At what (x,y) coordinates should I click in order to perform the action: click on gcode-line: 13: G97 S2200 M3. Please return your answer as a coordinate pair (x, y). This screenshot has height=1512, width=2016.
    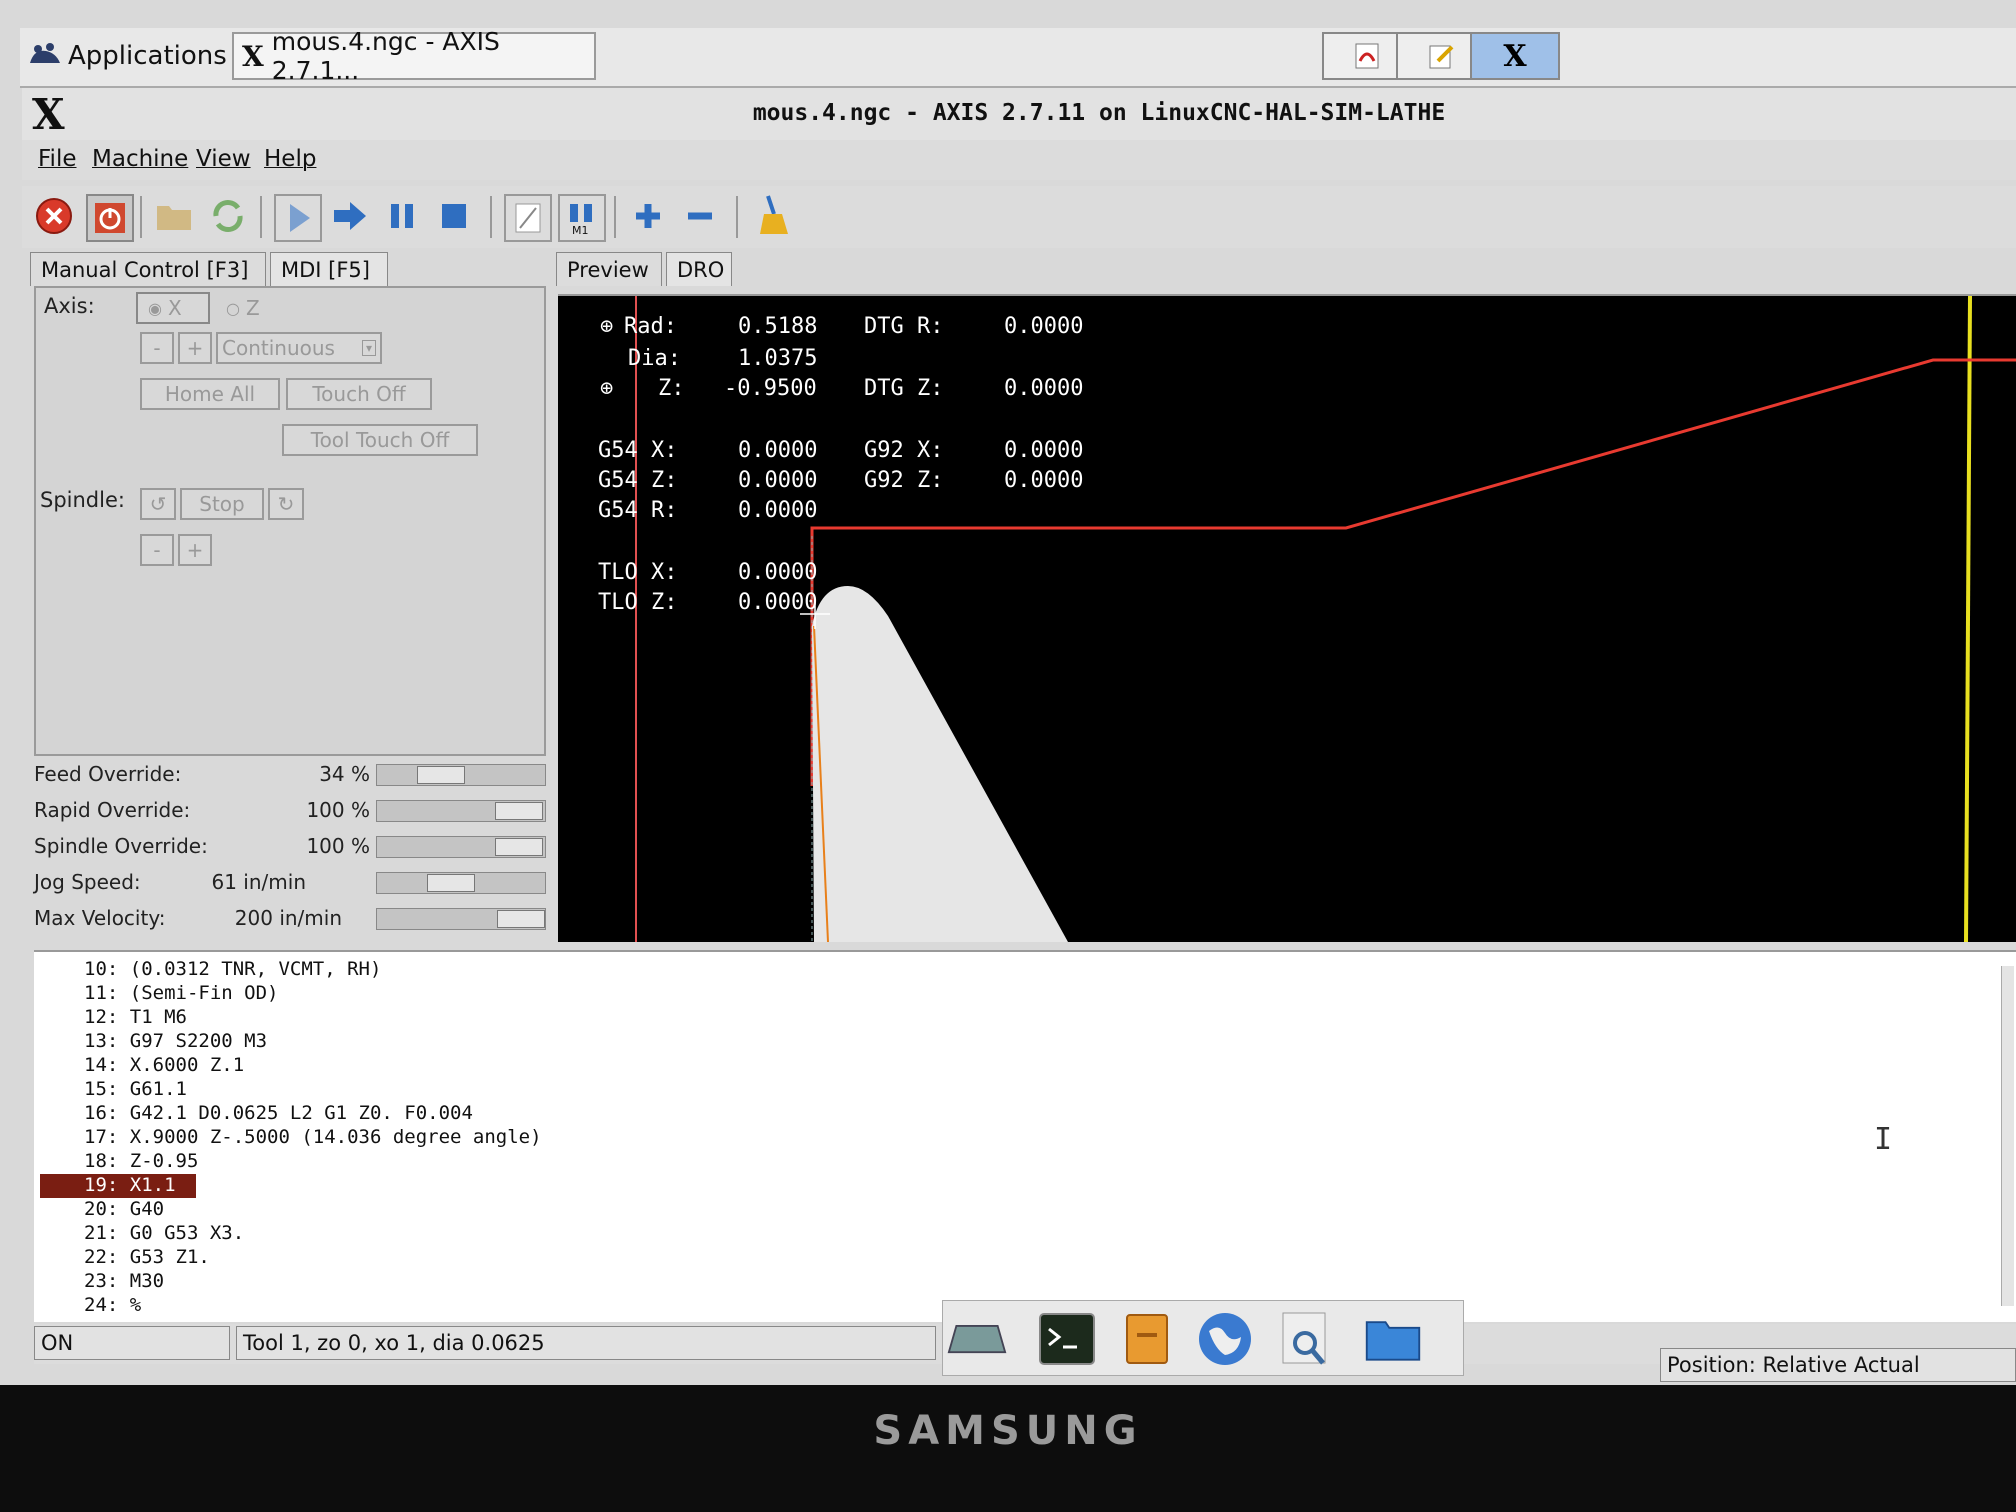
    Looking at the image, I should click on (175, 1042).